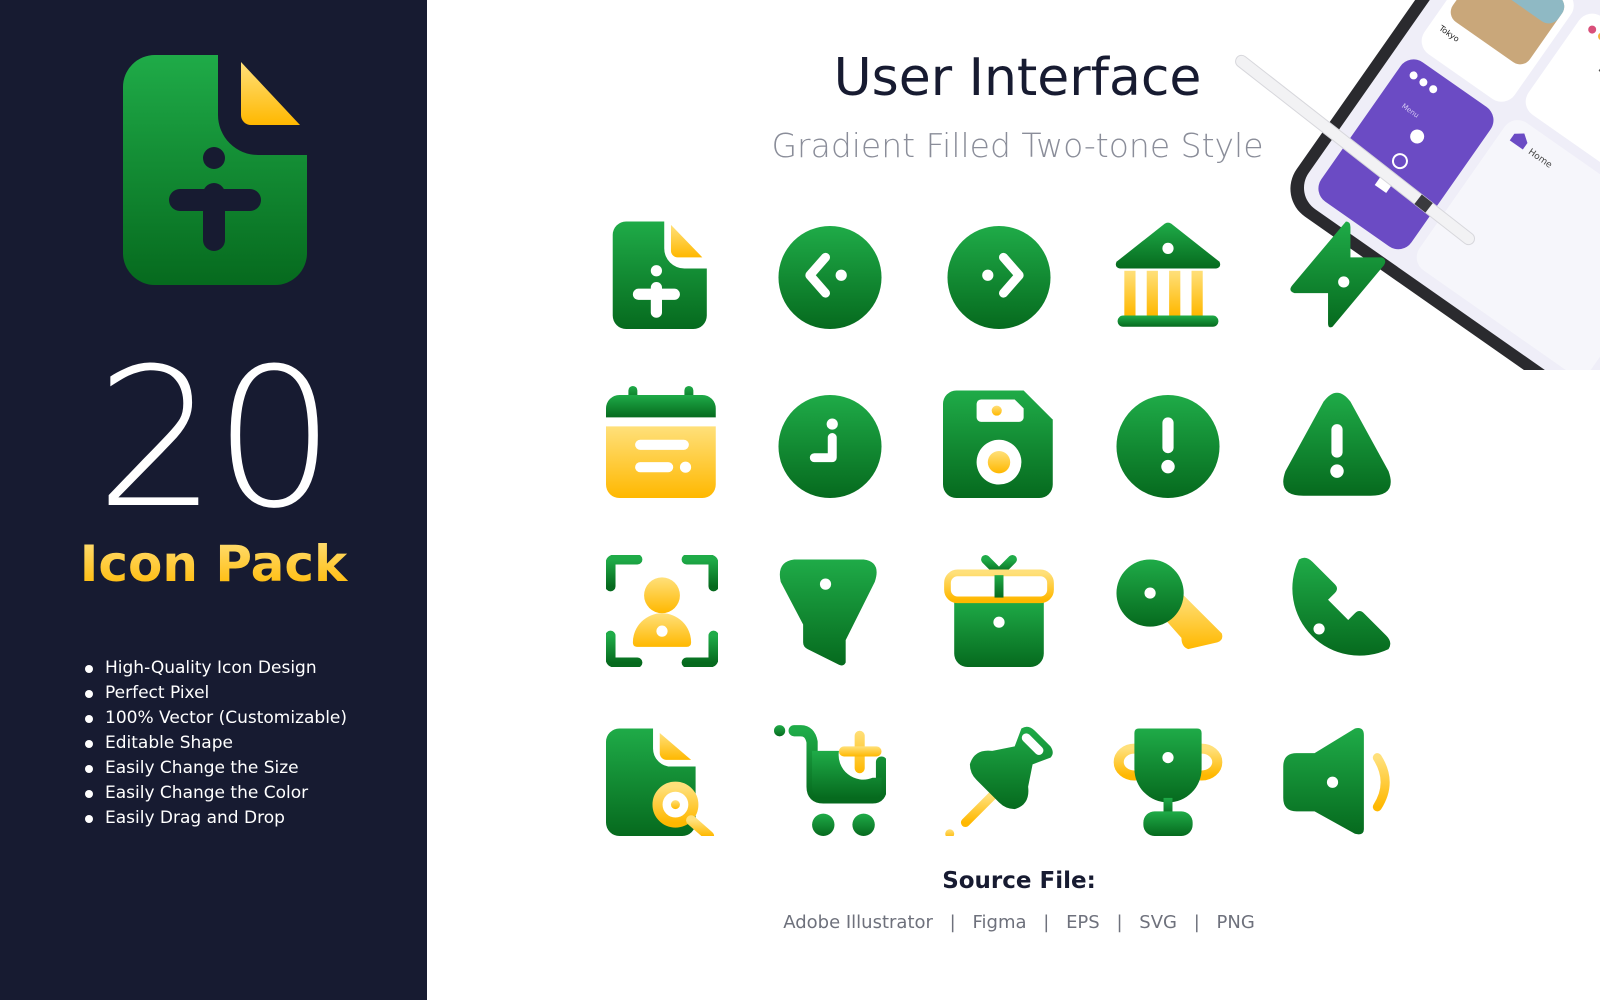 This screenshot has width=1600, height=1000. What do you see at coordinates (216, 793) in the screenshot?
I see `feature-item: Easily Change the Color` at bounding box center [216, 793].